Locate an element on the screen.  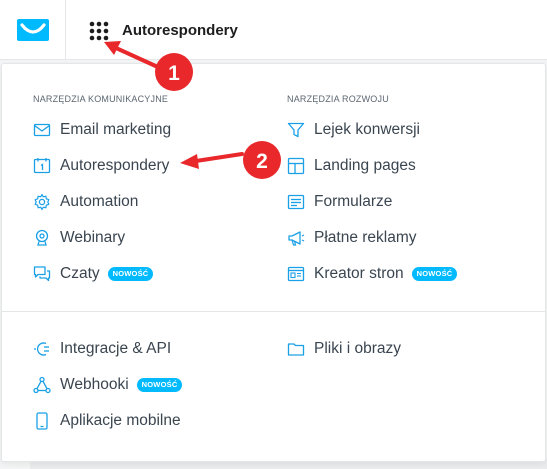
menu-item-integracje-api: Integracje & API is located at coordinates (102, 349).